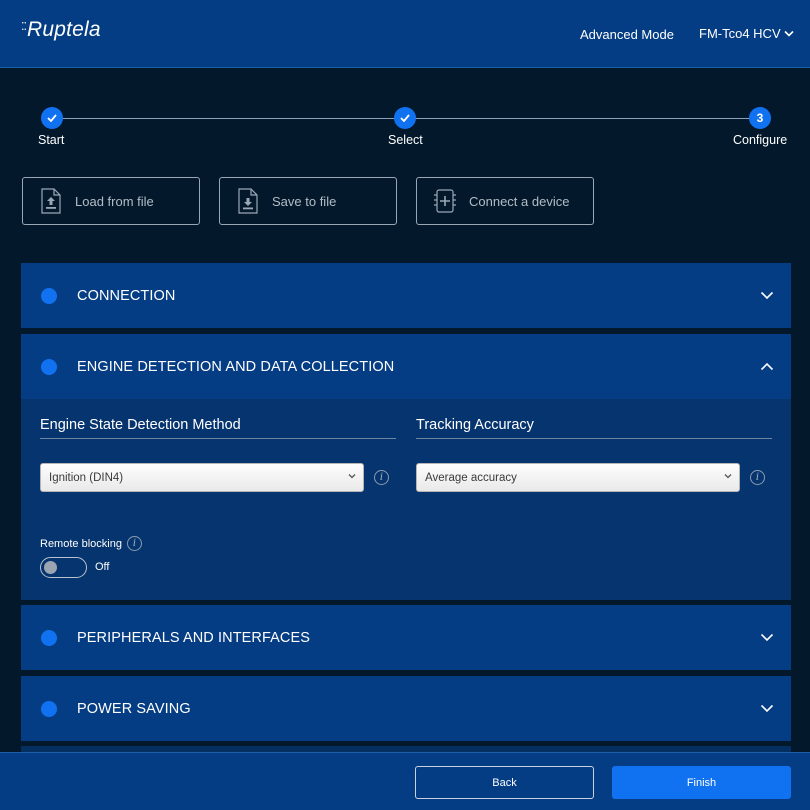 Image resolution: width=810 pixels, height=810 pixels. I want to click on section-title: ENGINE DETECTION AND DATA COLLECTION, so click(236, 366).